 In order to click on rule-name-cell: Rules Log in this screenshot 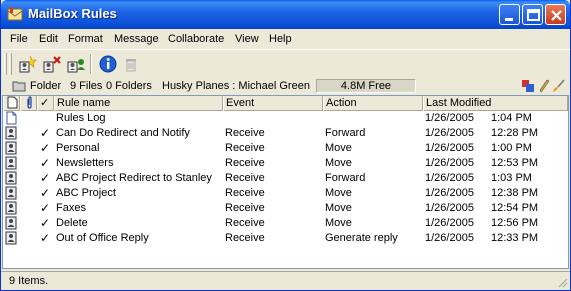, I will do `click(81, 118)`.